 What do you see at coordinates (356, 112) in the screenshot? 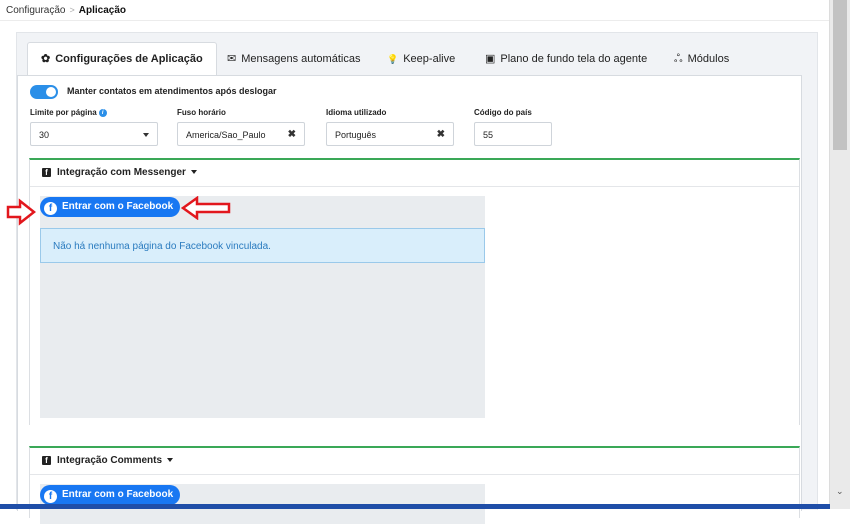
I see `language-label: Idioma utilizado` at bounding box center [356, 112].